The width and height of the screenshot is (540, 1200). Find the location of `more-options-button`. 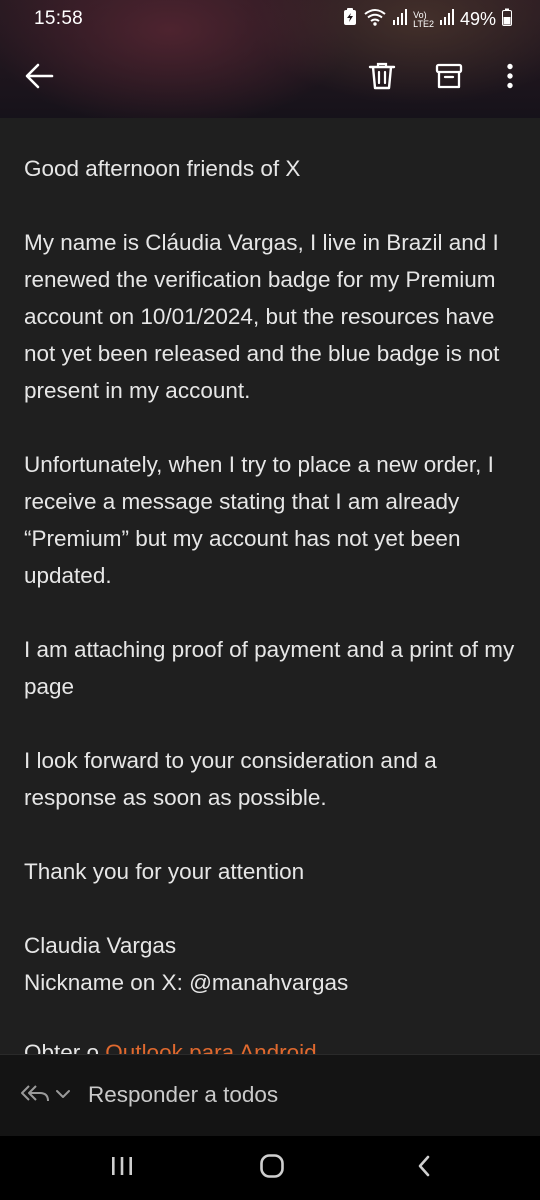

more-options-button is located at coordinates (510, 78).